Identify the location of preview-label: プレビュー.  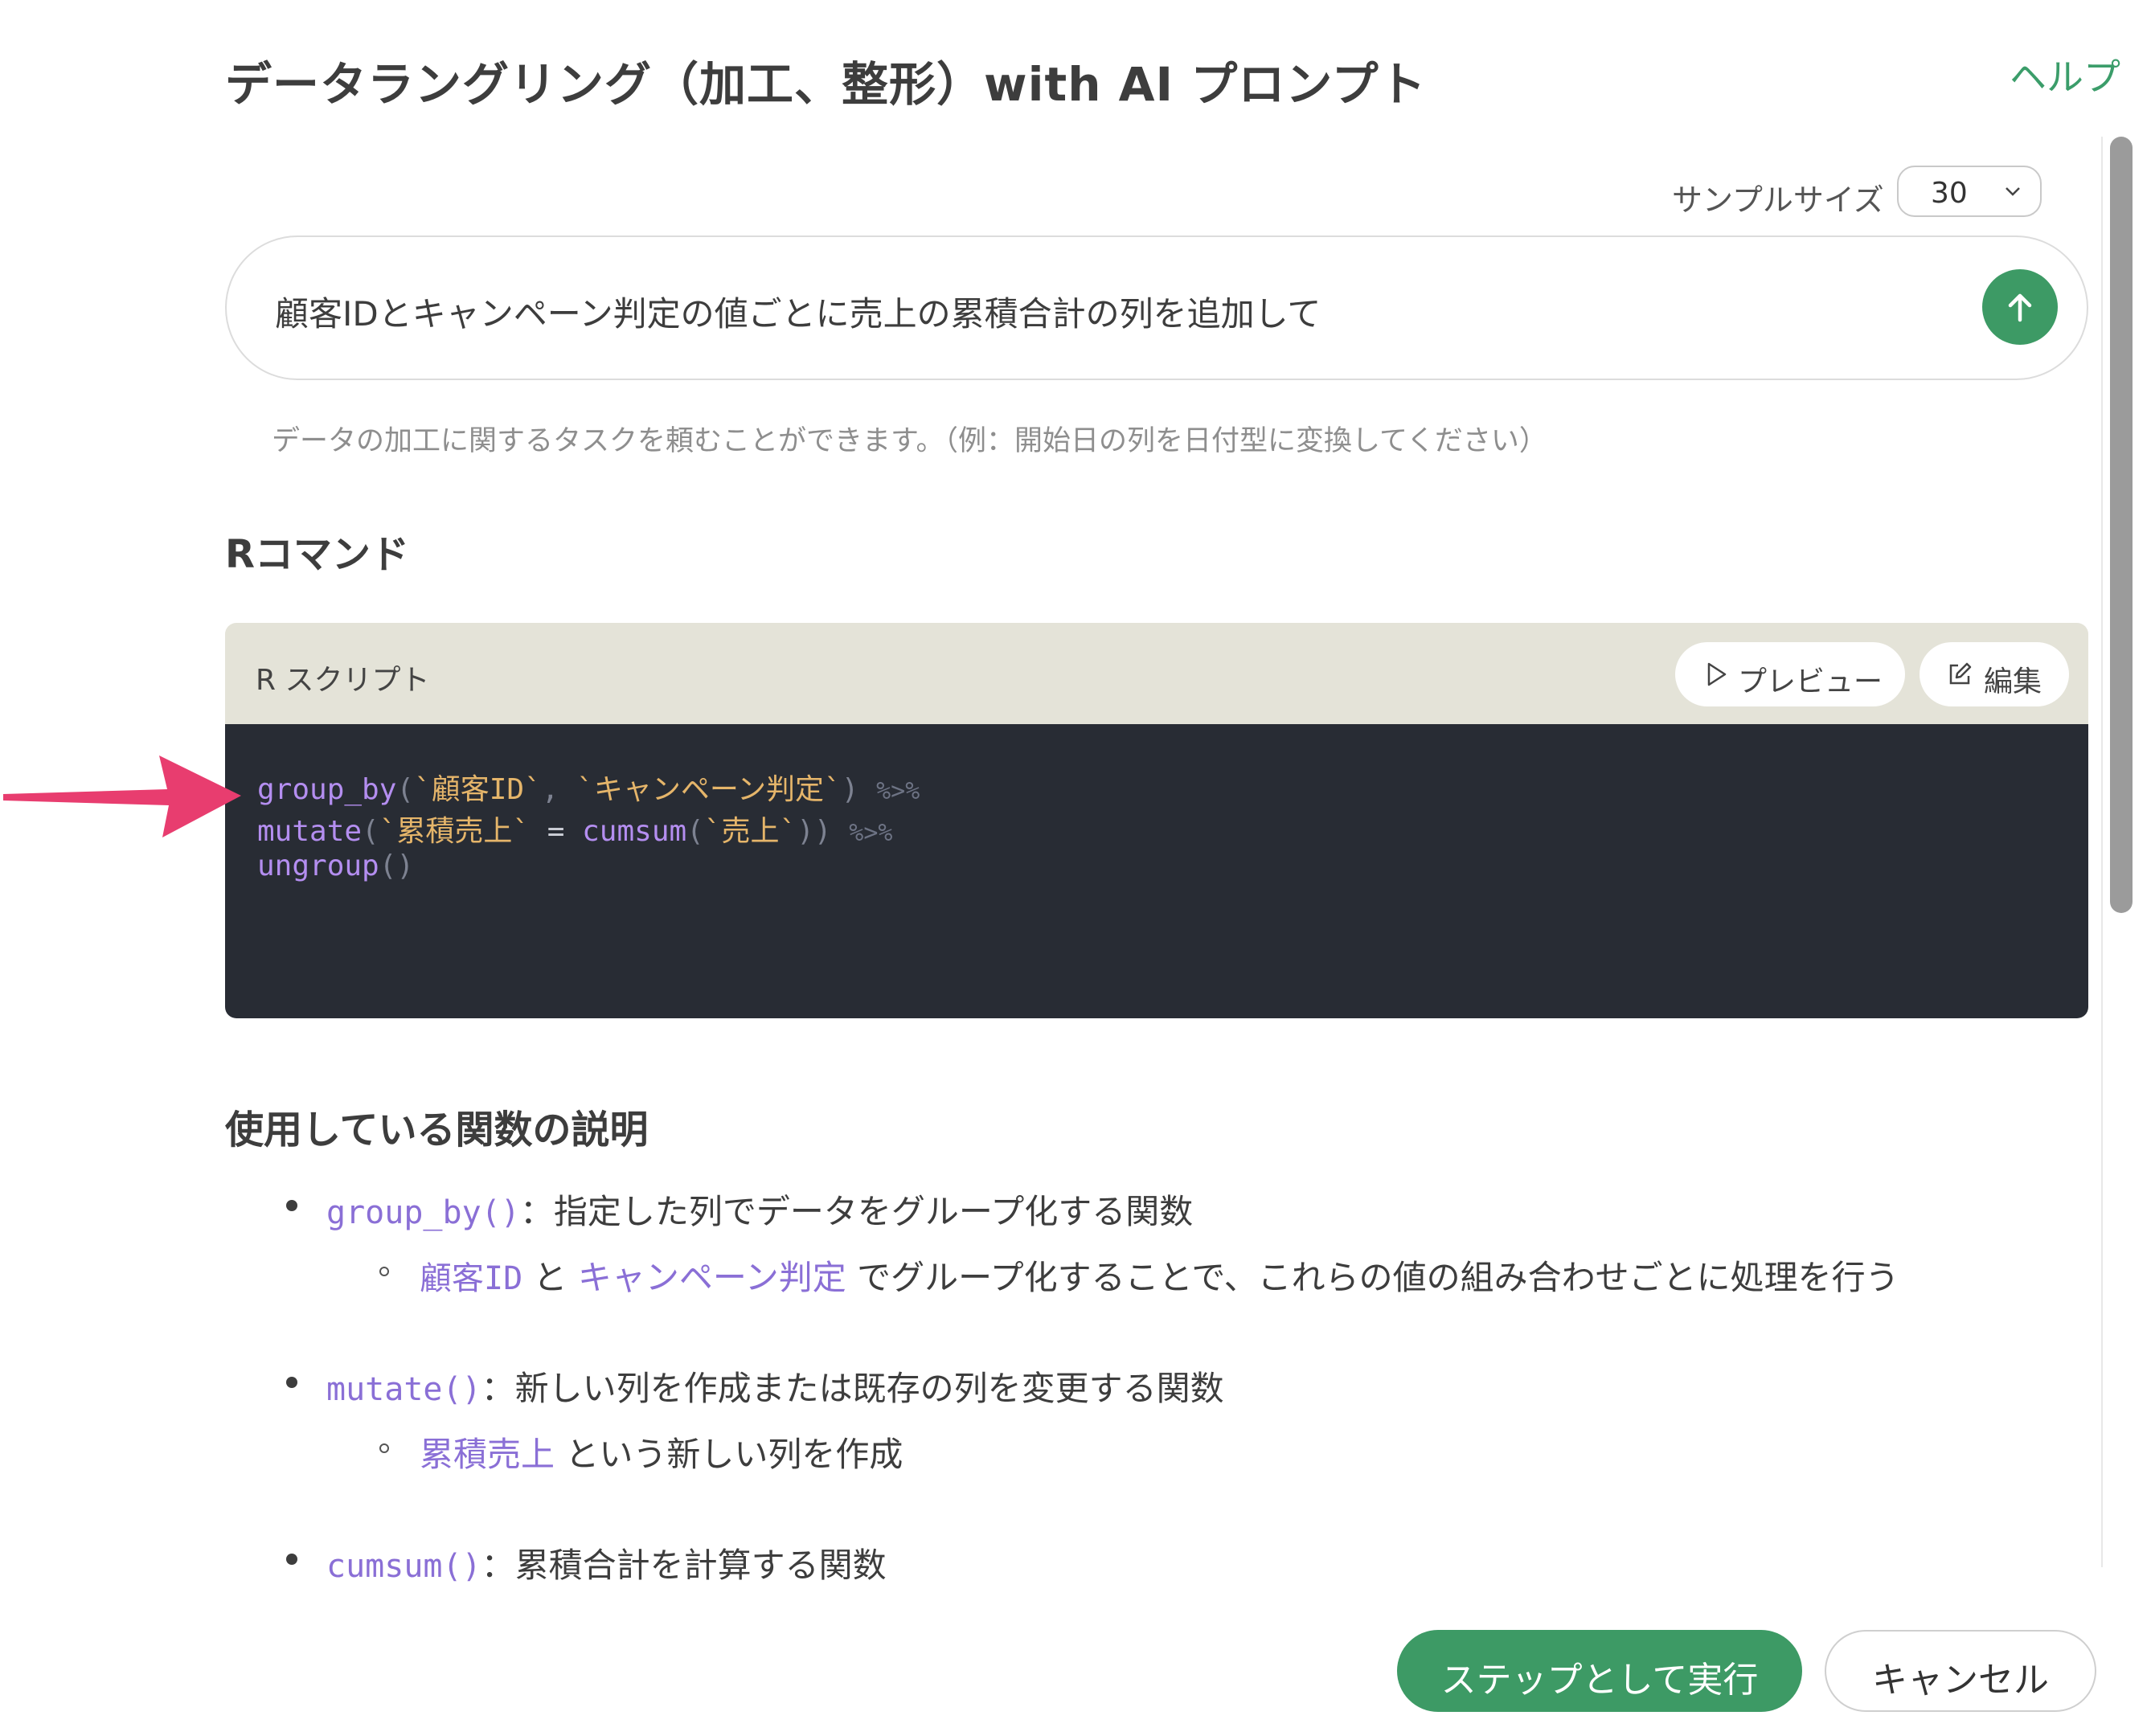
(1810, 681).